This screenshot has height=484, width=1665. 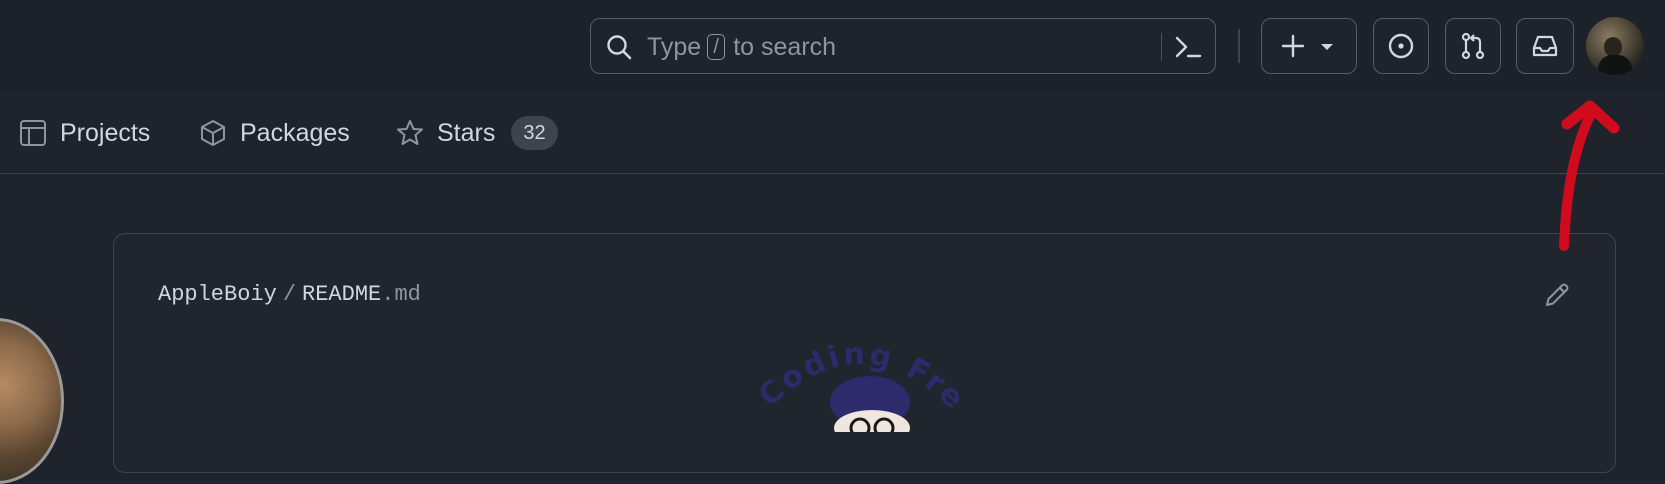 What do you see at coordinates (217, 294) in the screenshot?
I see `readme-owner-link: AppleBoiy` at bounding box center [217, 294].